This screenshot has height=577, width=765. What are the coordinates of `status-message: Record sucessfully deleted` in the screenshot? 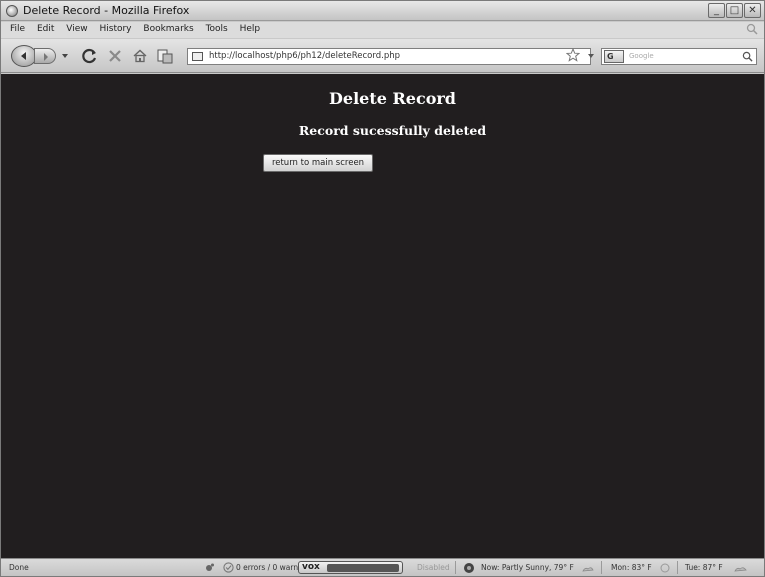 It's located at (392, 130).